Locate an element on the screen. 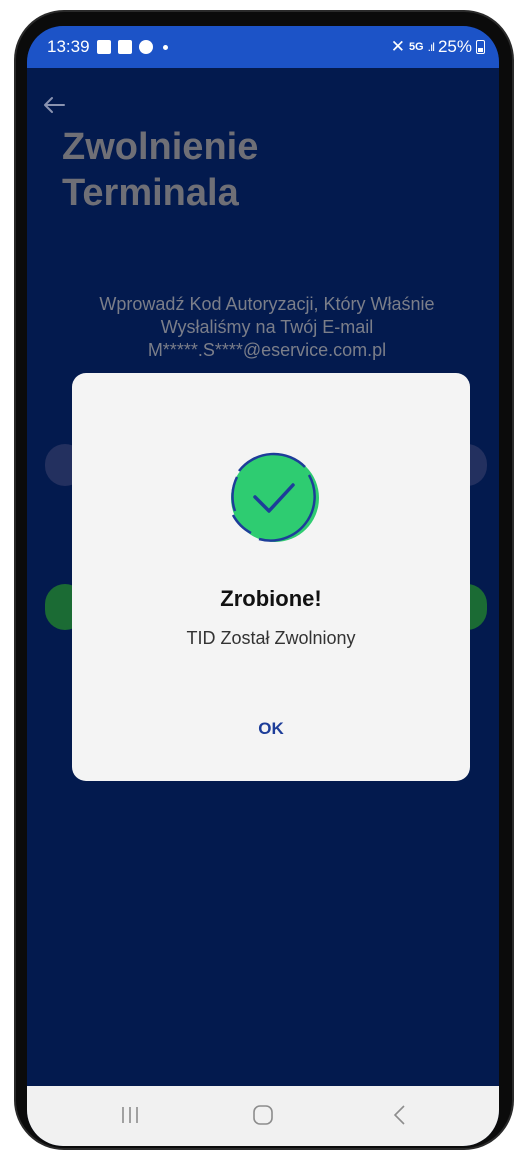  more-notifications-icon is located at coordinates (165, 47).